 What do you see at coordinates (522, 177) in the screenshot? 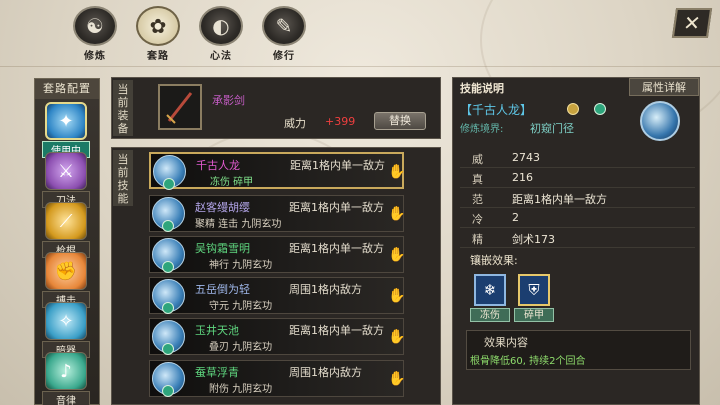
I see `stat-value: 216` at bounding box center [522, 177].